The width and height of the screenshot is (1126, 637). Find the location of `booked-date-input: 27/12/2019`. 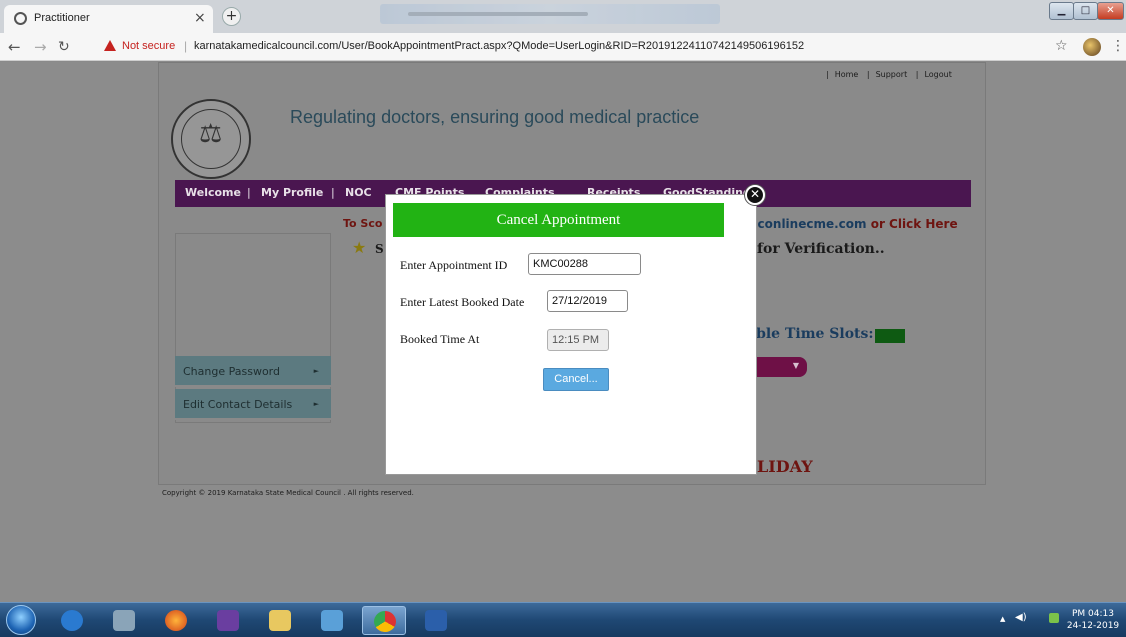

booked-date-input: 27/12/2019 is located at coordinates (587, 301).